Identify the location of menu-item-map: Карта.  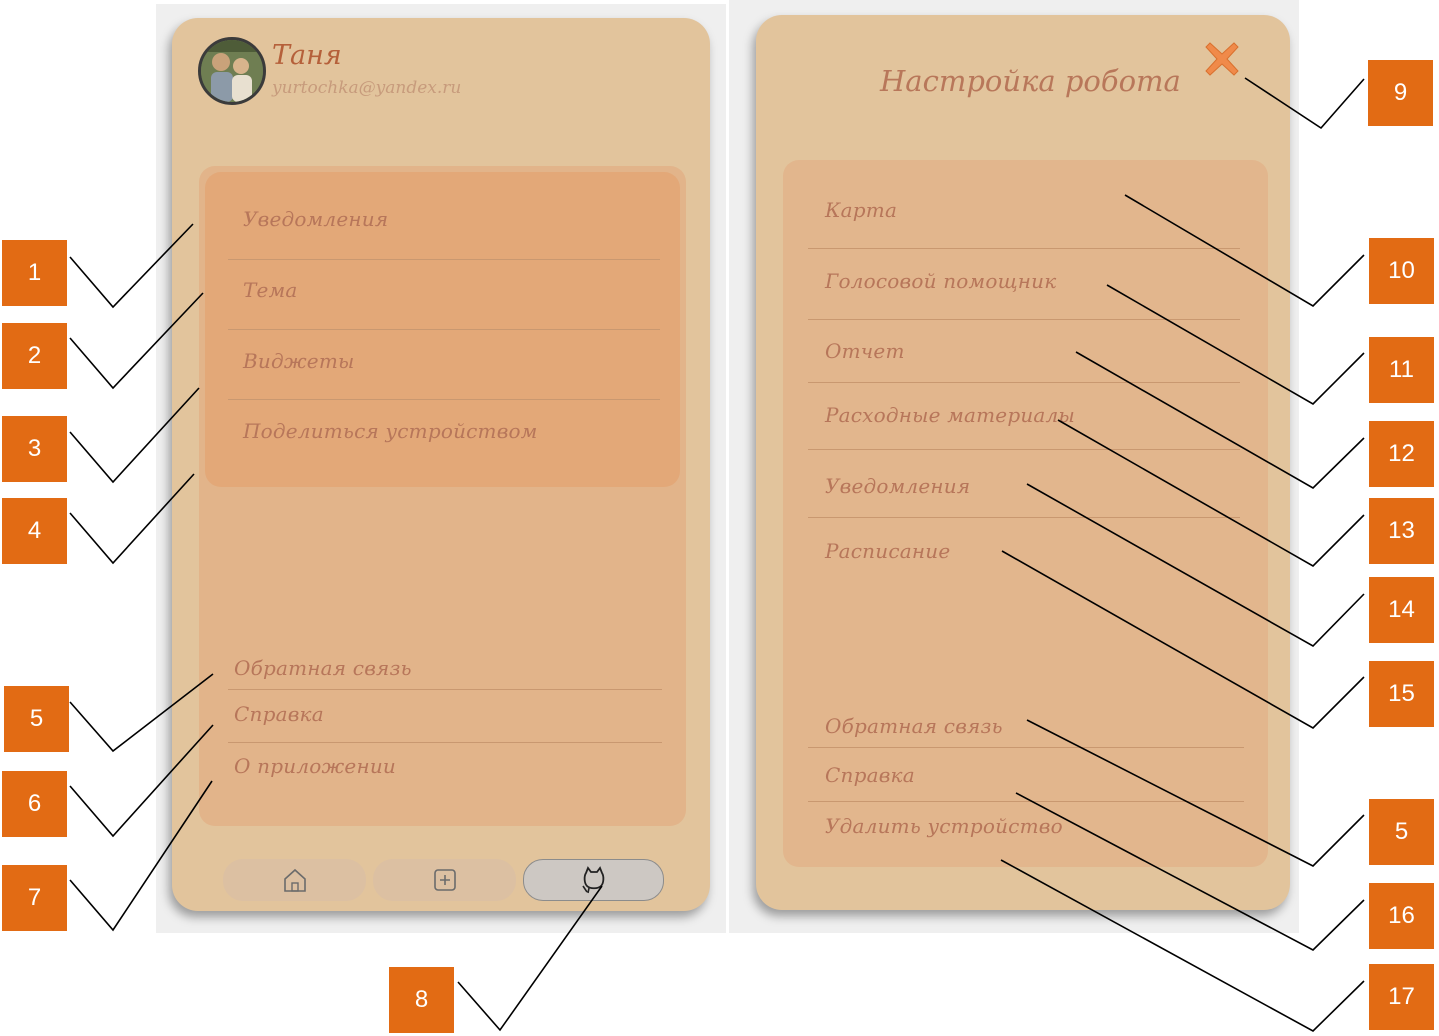
(1030, 210).